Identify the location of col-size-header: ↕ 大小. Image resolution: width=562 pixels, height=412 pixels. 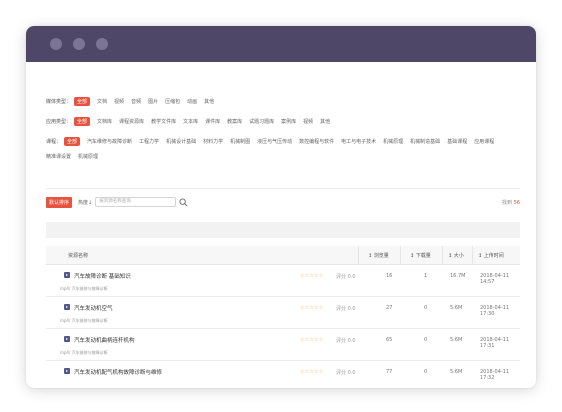
(456, 255).